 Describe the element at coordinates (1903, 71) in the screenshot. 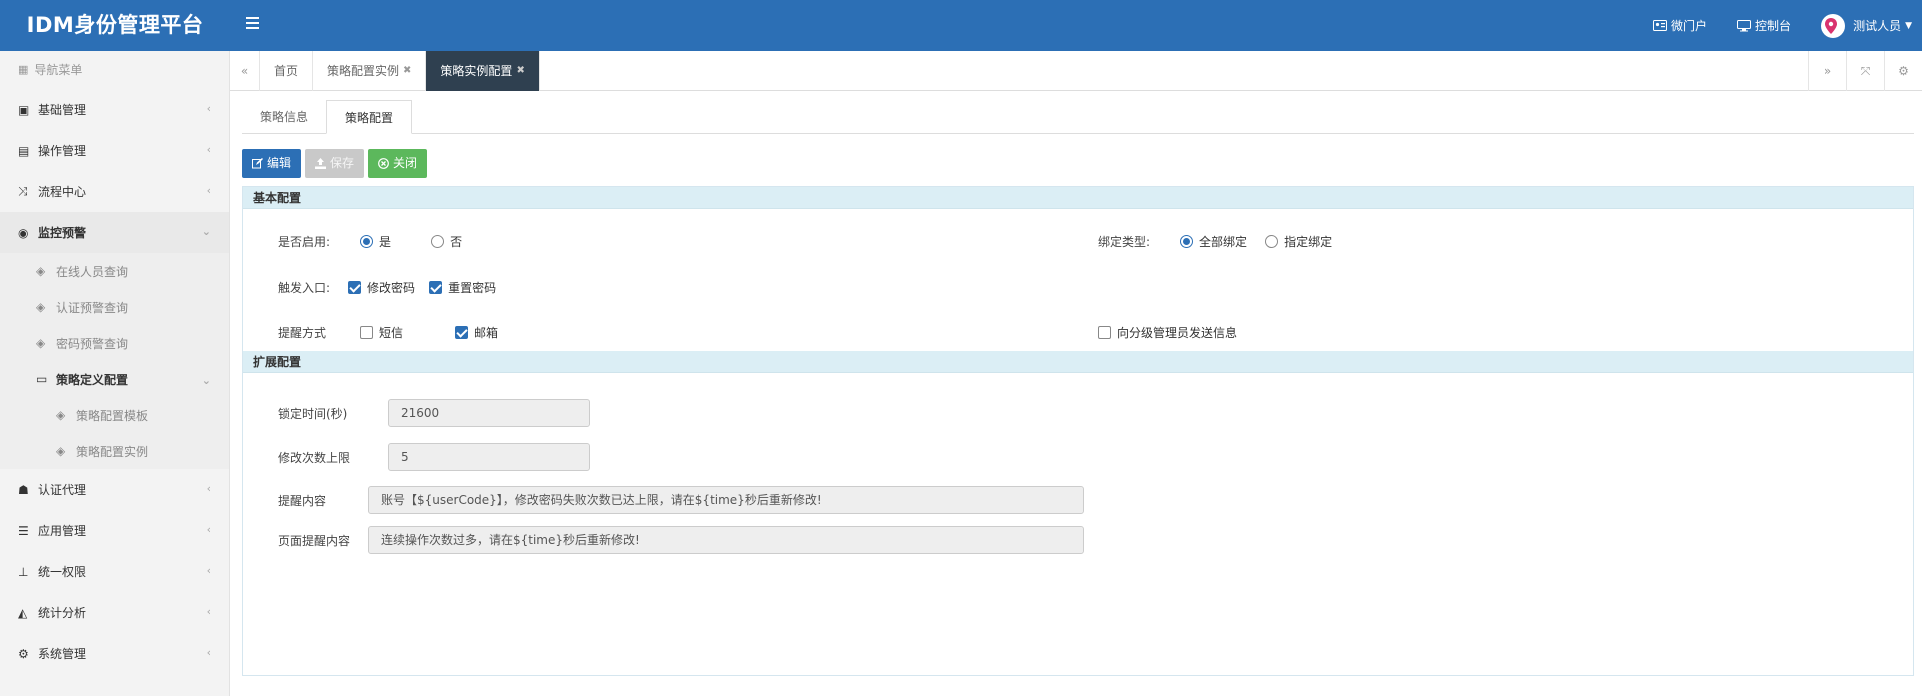

I see `gear-icon: ⚙` at that location.